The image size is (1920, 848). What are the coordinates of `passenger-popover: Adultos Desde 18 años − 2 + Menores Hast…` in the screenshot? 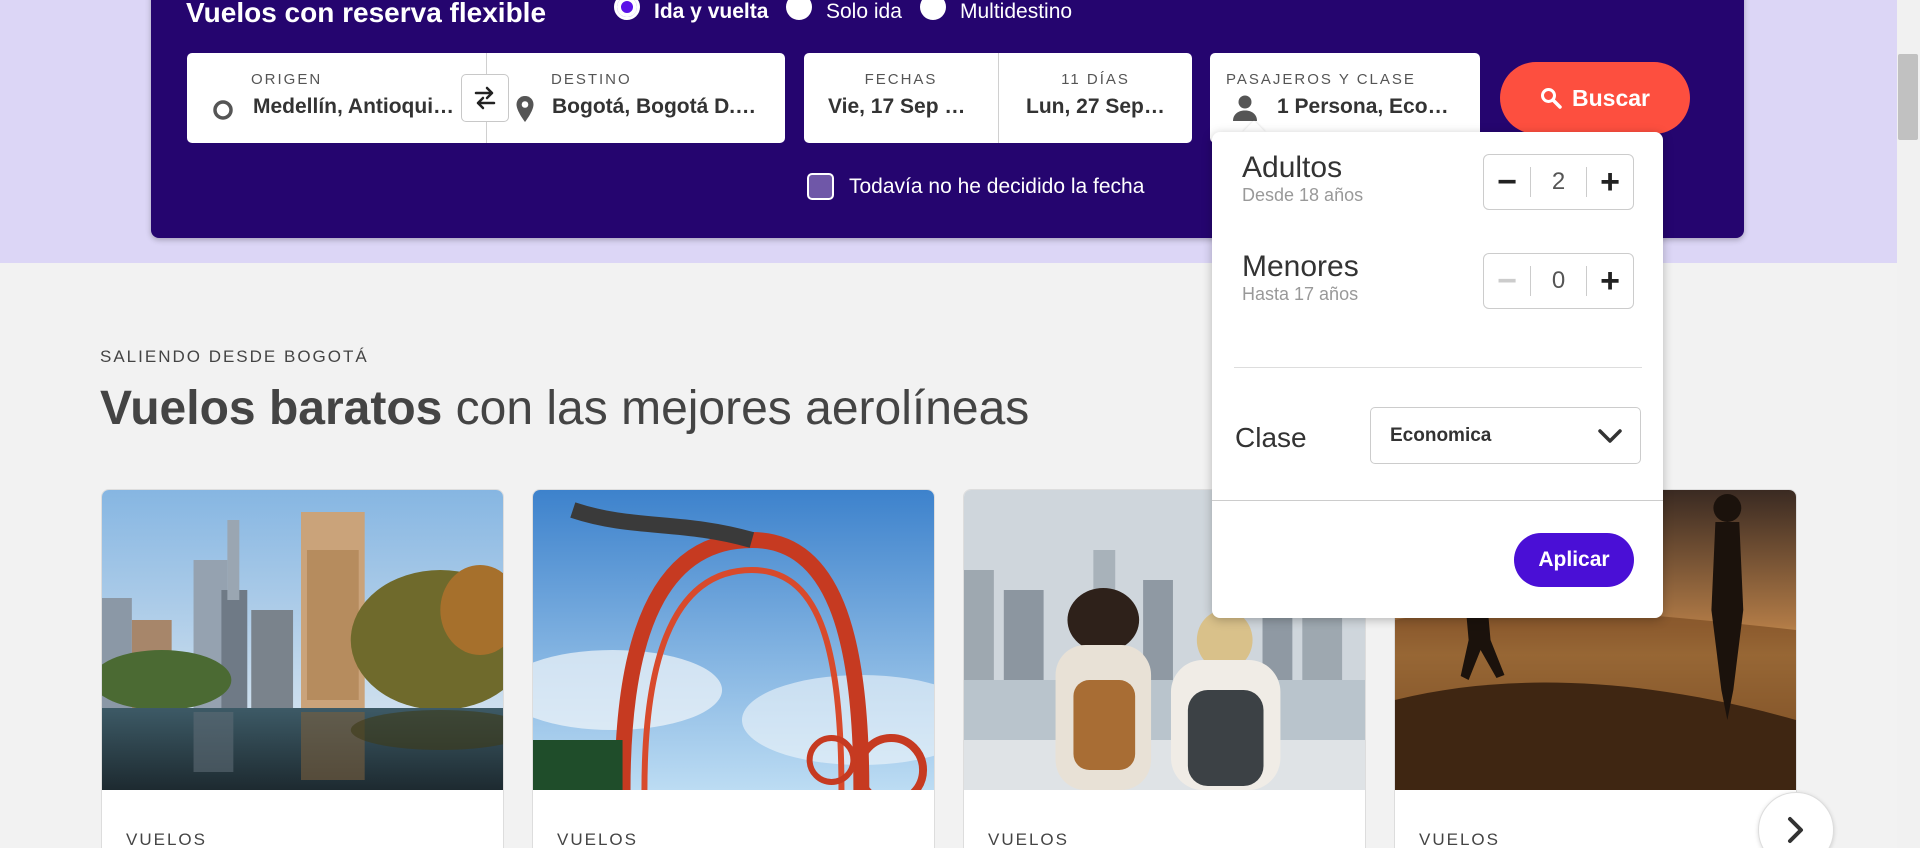 It's located at (1437, 375).